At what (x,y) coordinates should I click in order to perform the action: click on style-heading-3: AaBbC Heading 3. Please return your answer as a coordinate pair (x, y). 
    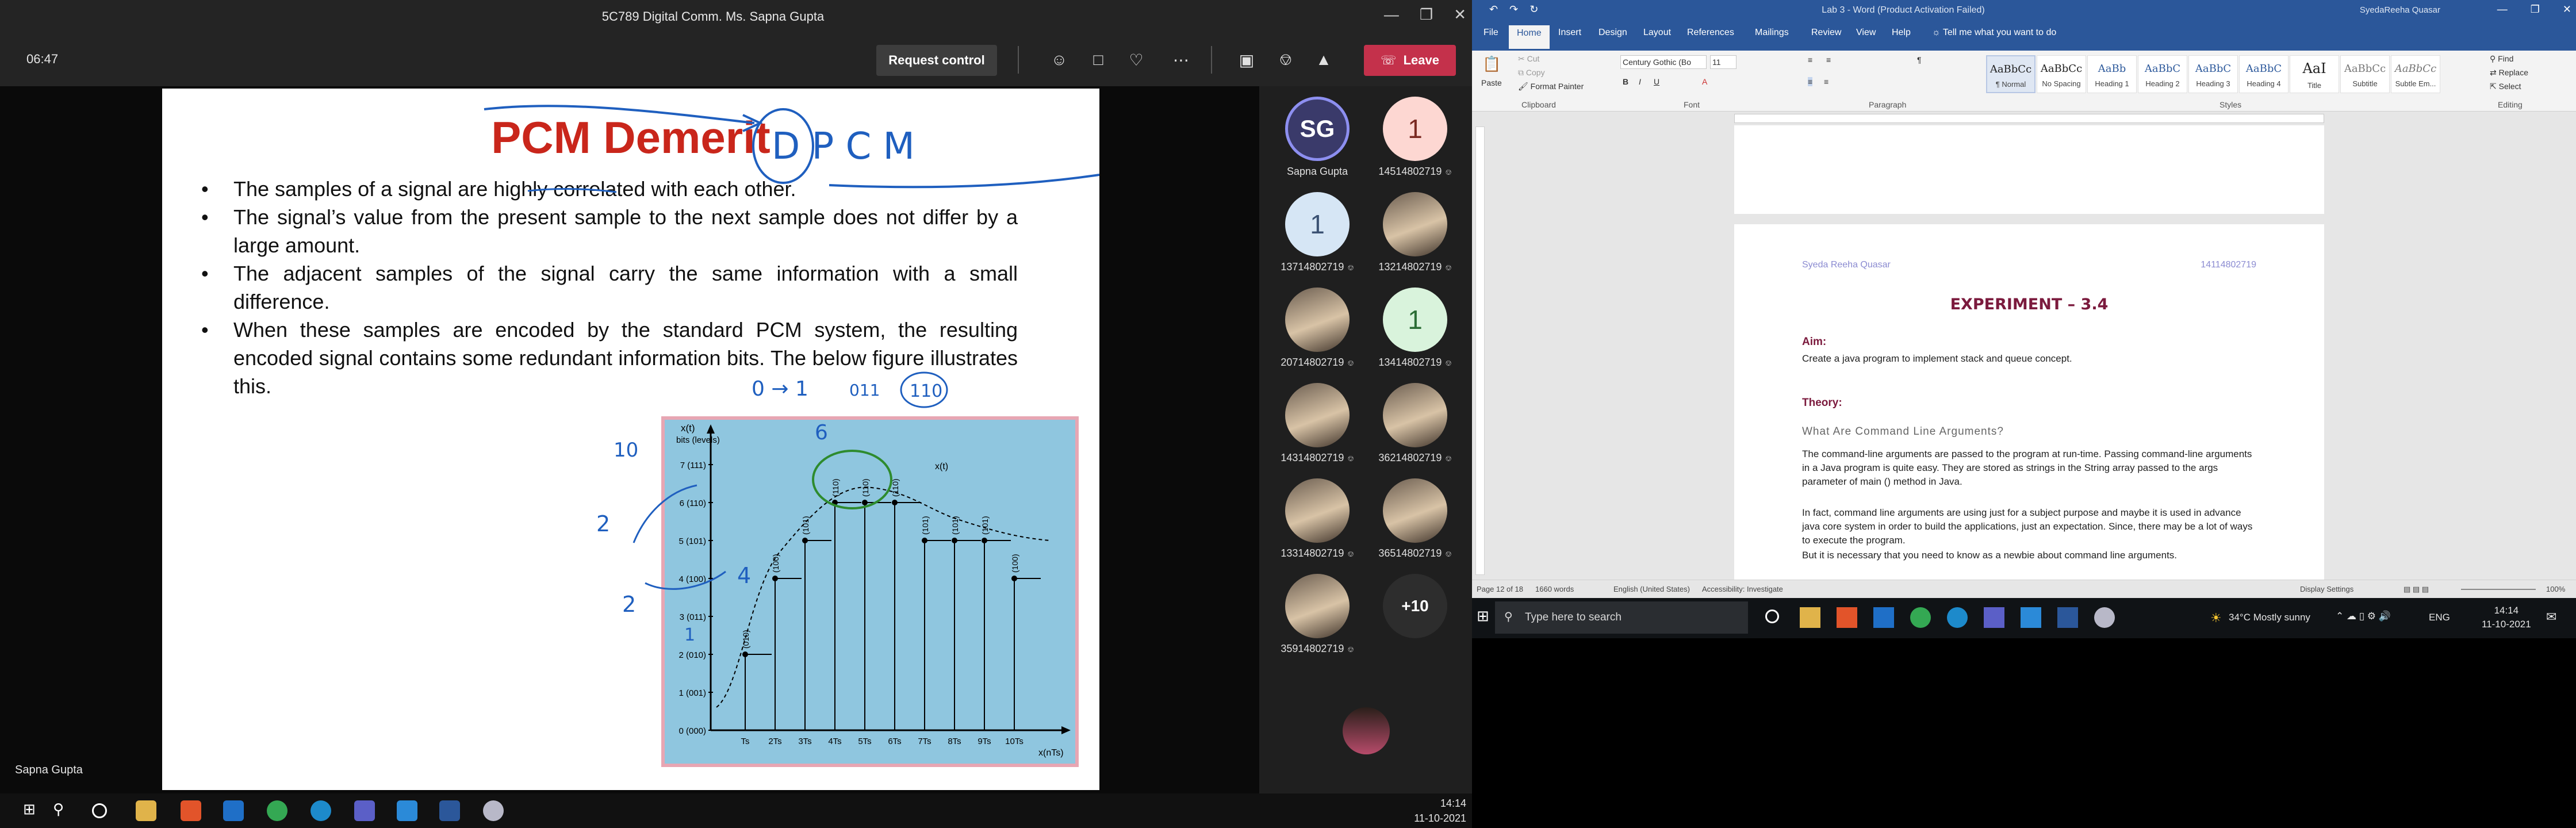
    Looking at the image, I should click on (2213, 74).